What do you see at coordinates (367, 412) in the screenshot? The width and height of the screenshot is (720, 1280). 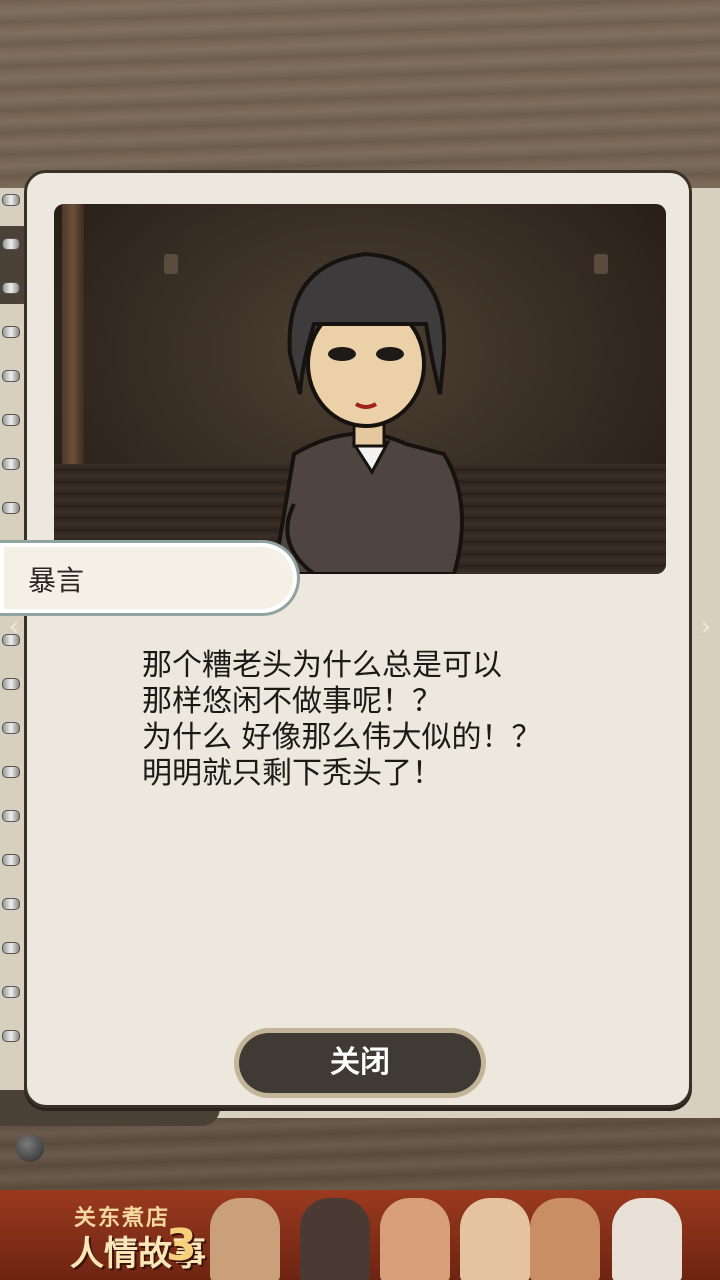 I see `woman-character-illustration` at bounding box center [367, 412].